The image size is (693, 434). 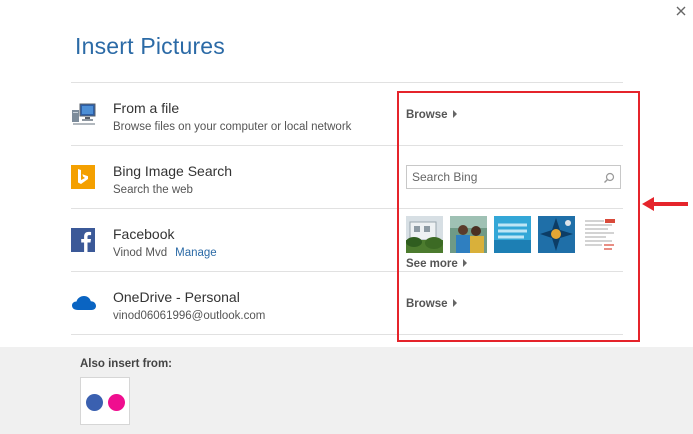 I want to click on flickr-pink-dot, so click(x=116, y=402).